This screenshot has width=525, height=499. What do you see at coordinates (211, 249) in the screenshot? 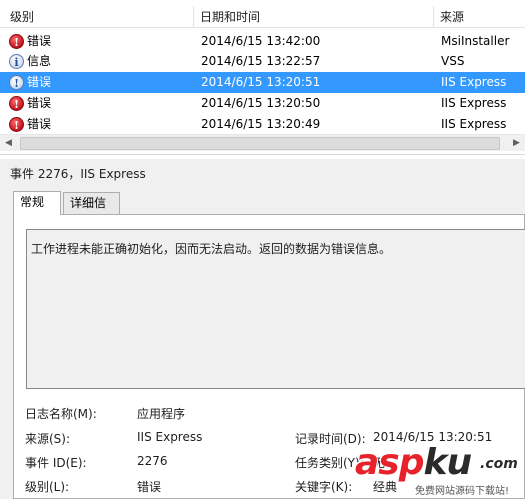
I see `event-message-text: 工作进程未能正确初始化，因而无法启动。返回的数据为错误信息。` at bounding box center [211, 249].